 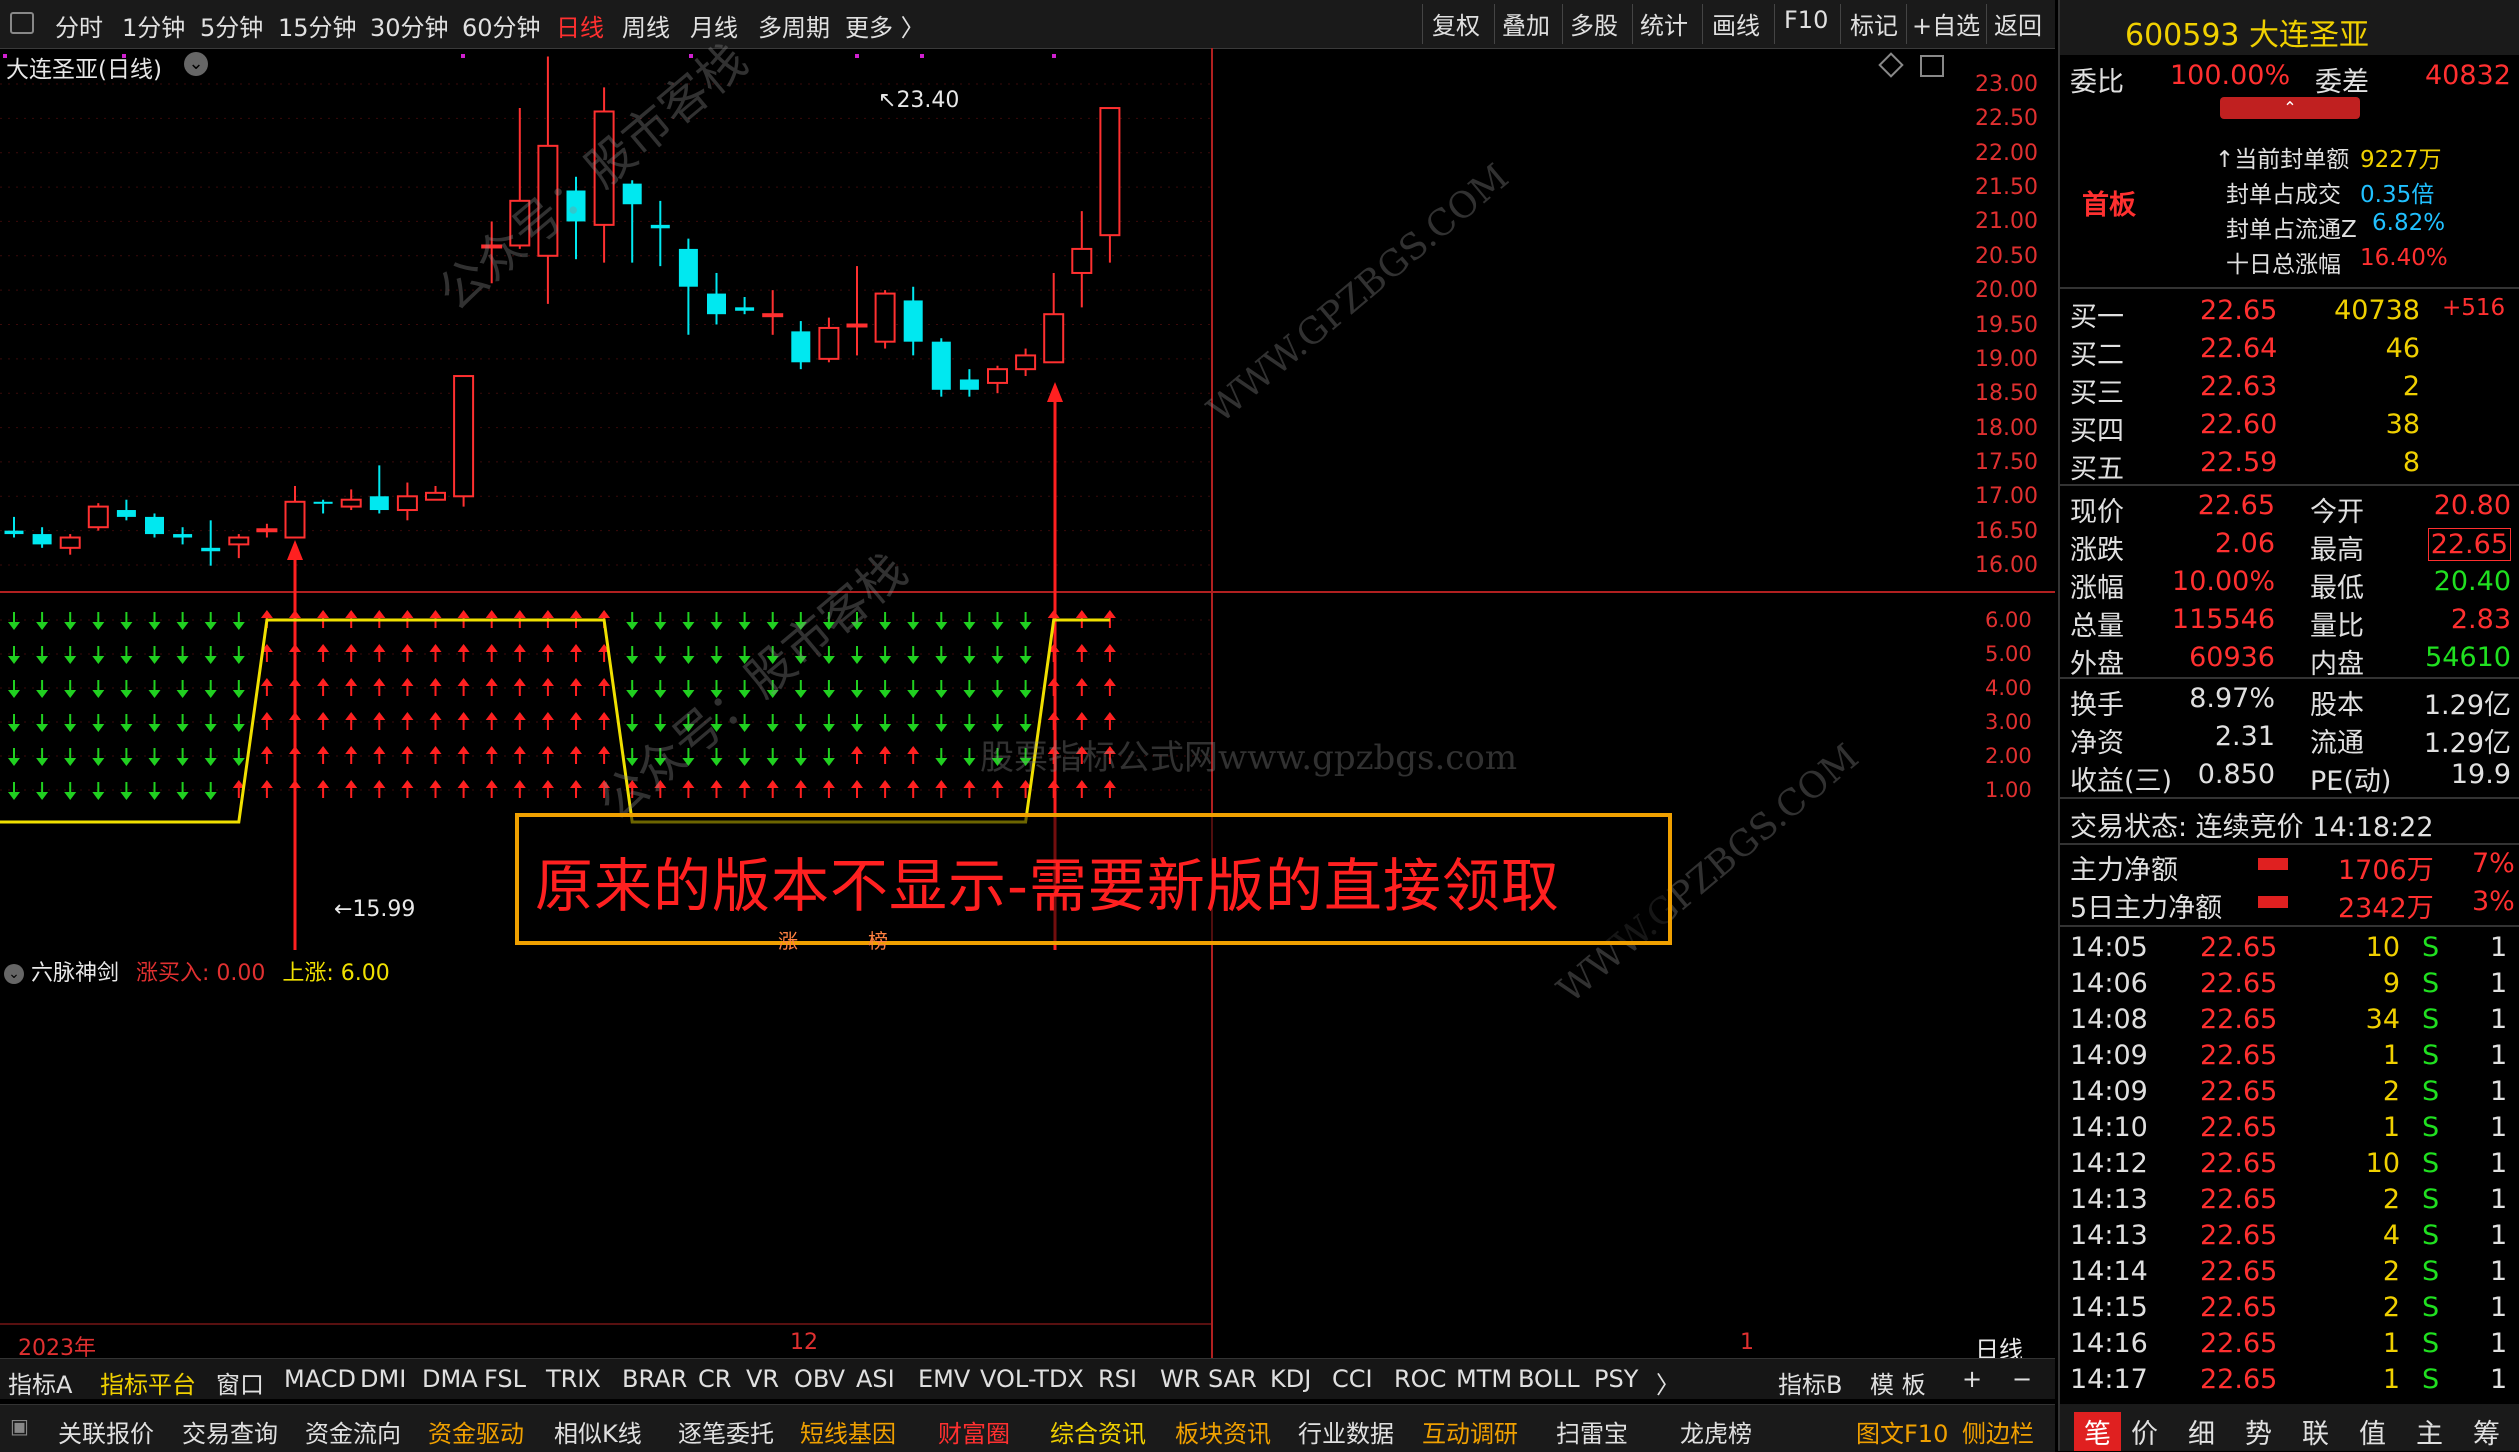 What do you see at coordinates (40, 1382) in the screenshot?
I see `indicator-tab: 指标A` at bounding box center [40, 1382].